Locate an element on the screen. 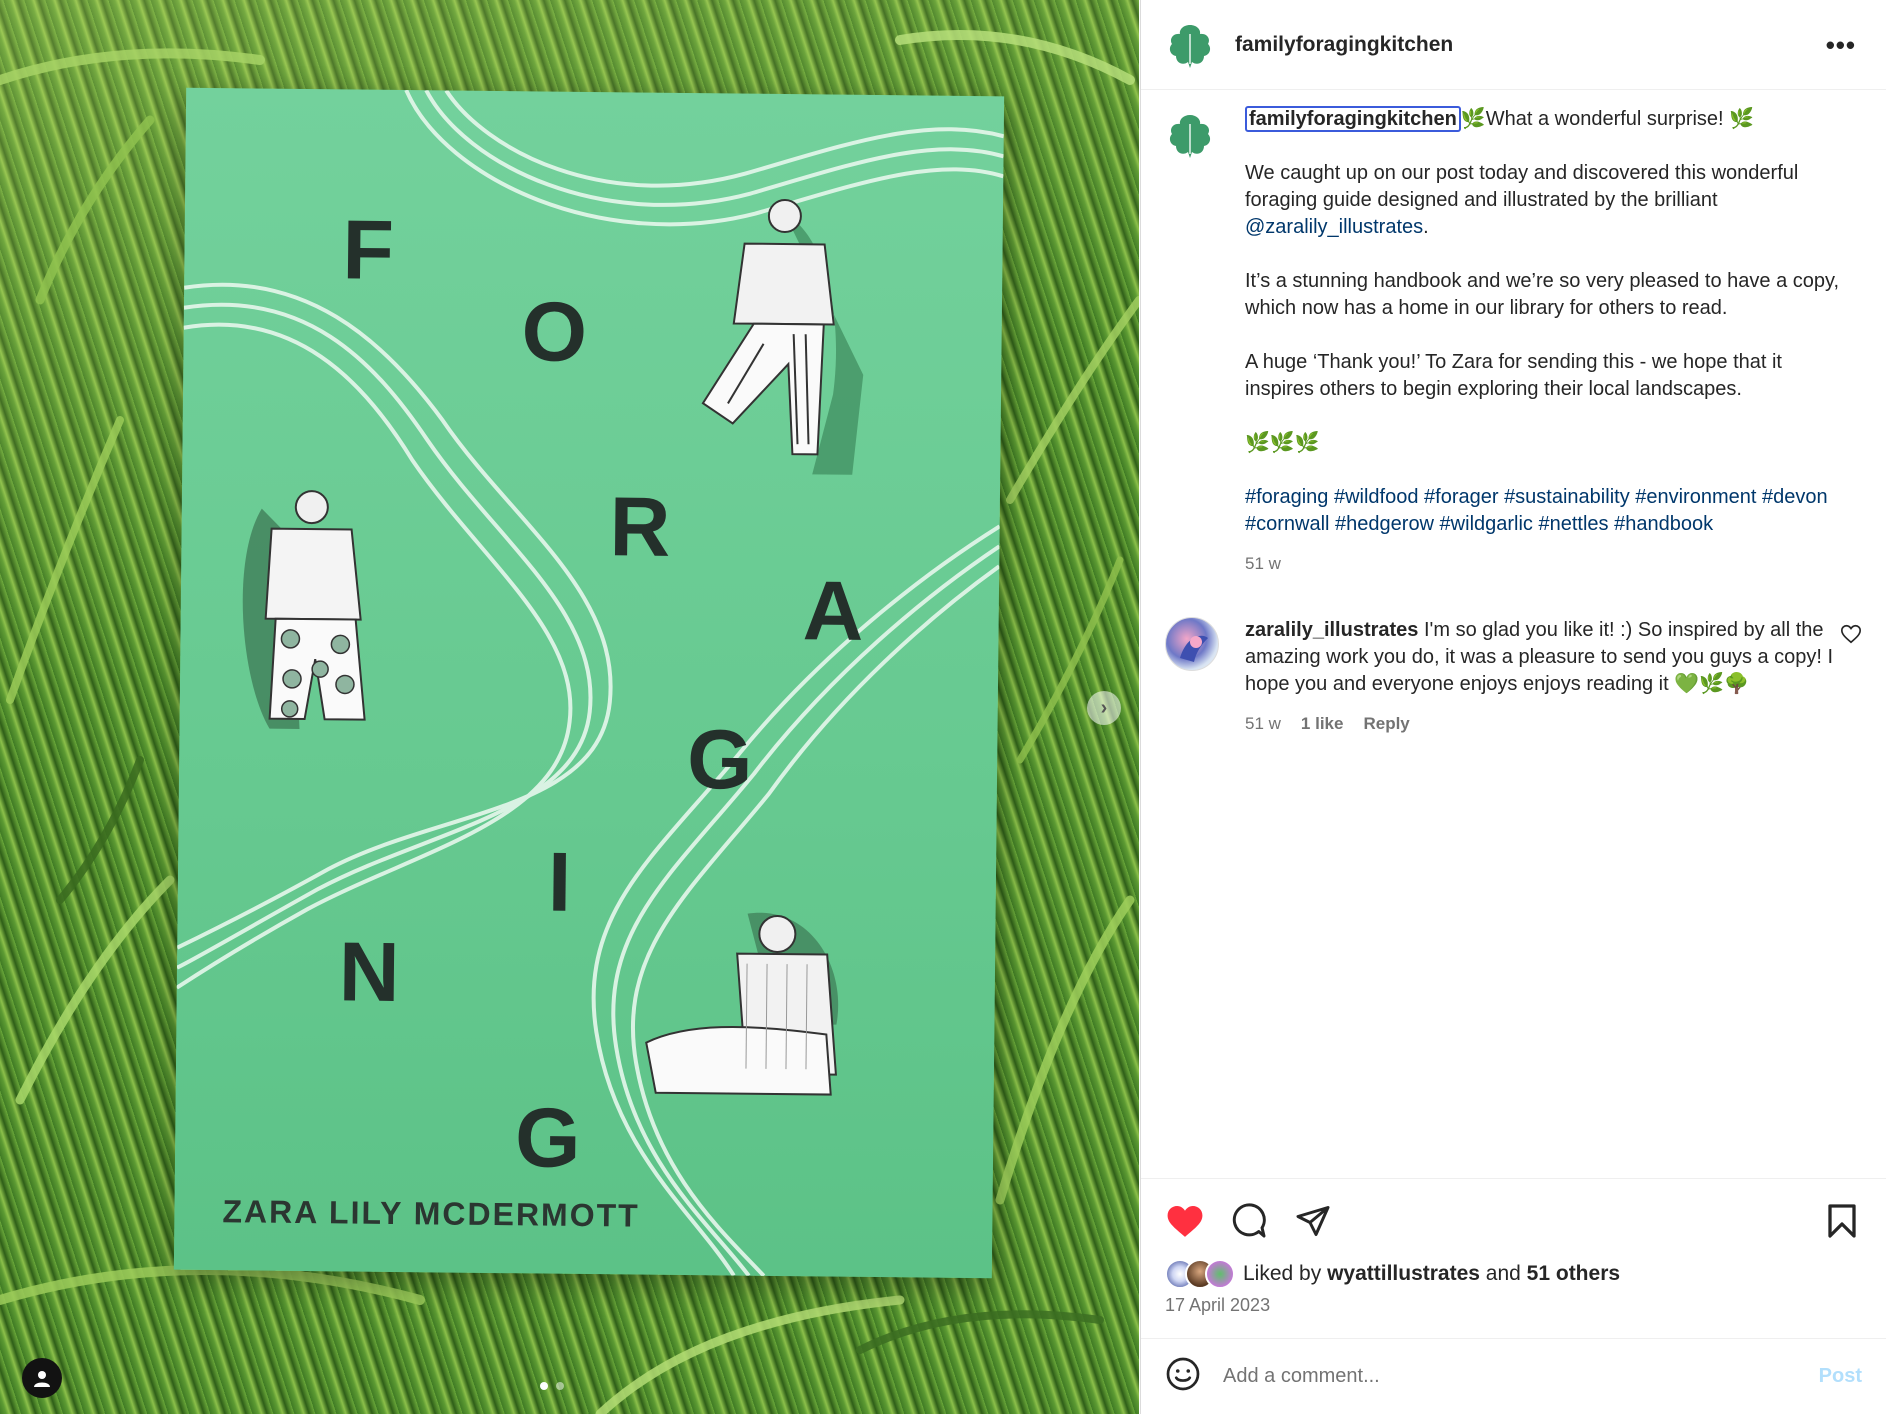  caption-time: 51 w is located at coordinates (1263, 563).